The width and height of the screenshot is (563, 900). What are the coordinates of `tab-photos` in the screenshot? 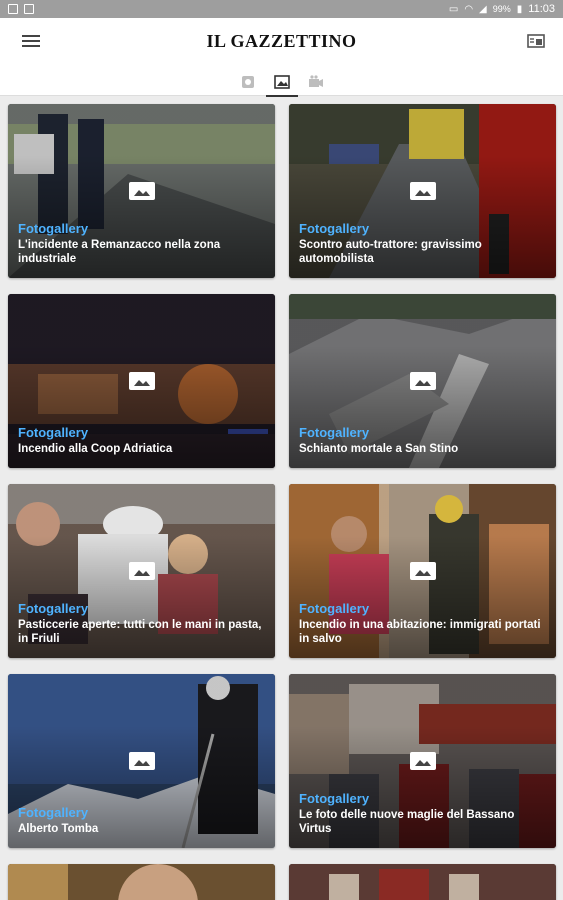 It's located at (282, 83).